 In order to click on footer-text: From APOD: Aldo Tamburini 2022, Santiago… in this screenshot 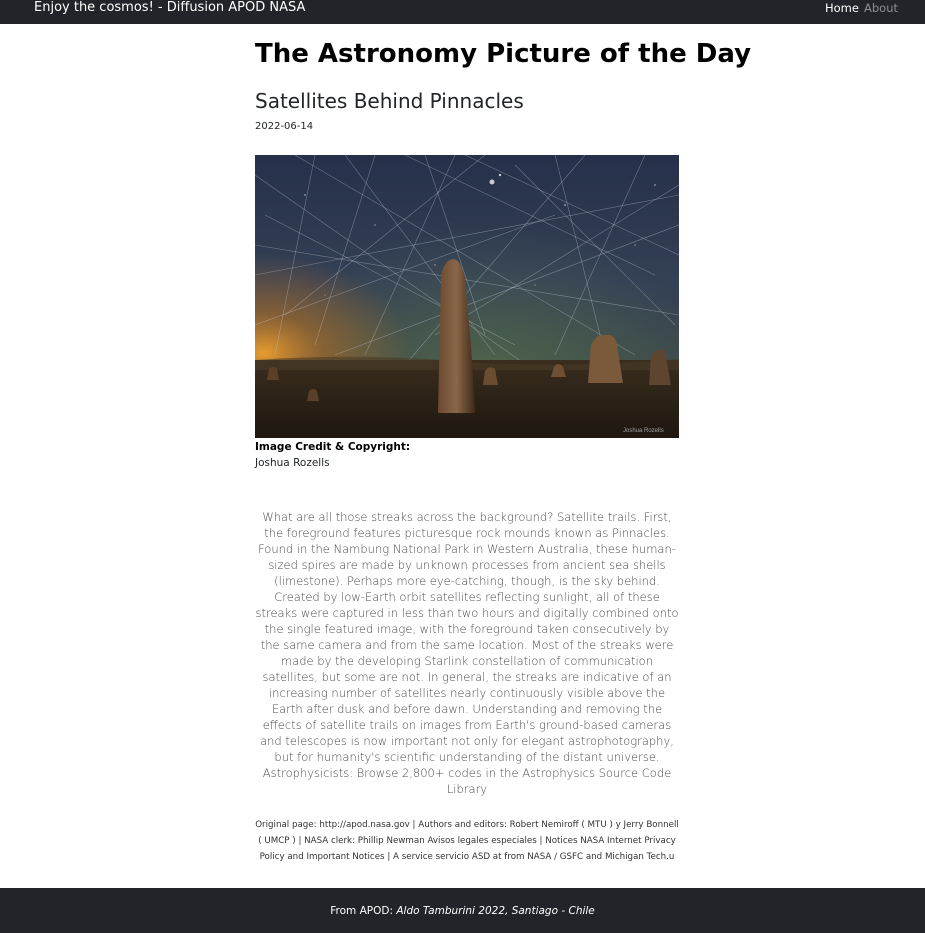, I will do `click(462, 911)`.